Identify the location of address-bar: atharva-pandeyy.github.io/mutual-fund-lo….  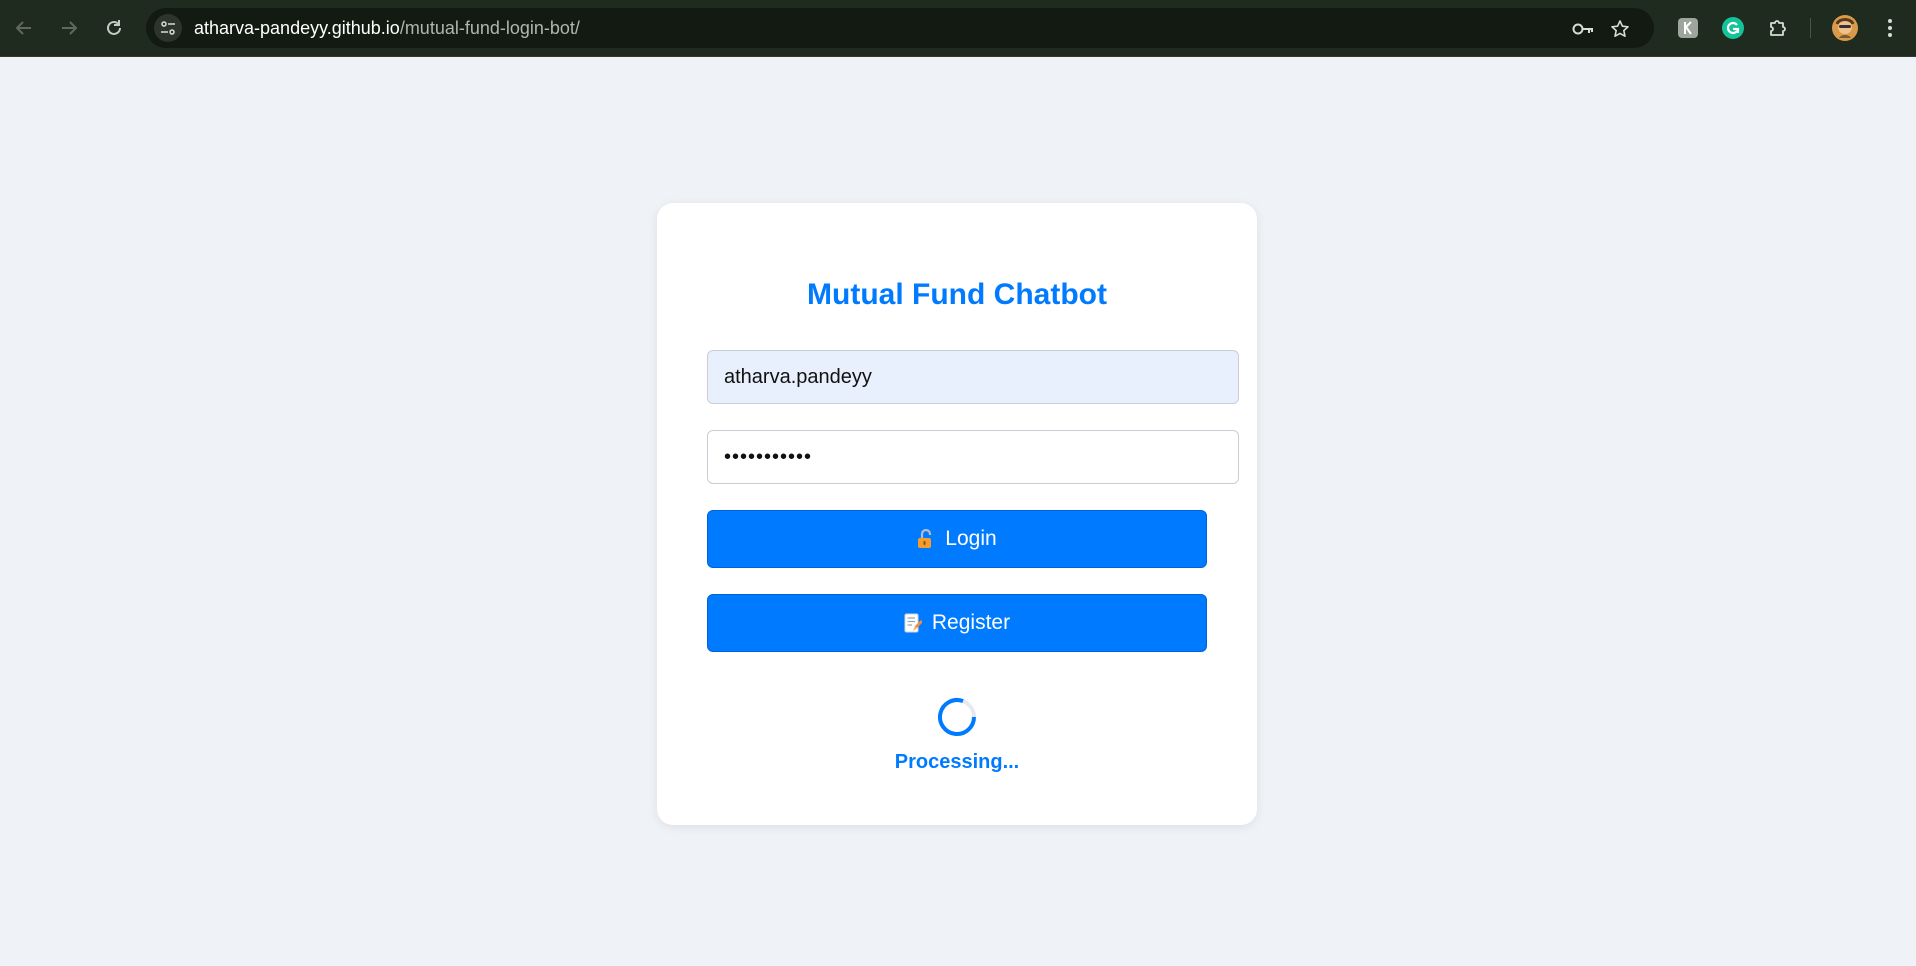
(900, 28).